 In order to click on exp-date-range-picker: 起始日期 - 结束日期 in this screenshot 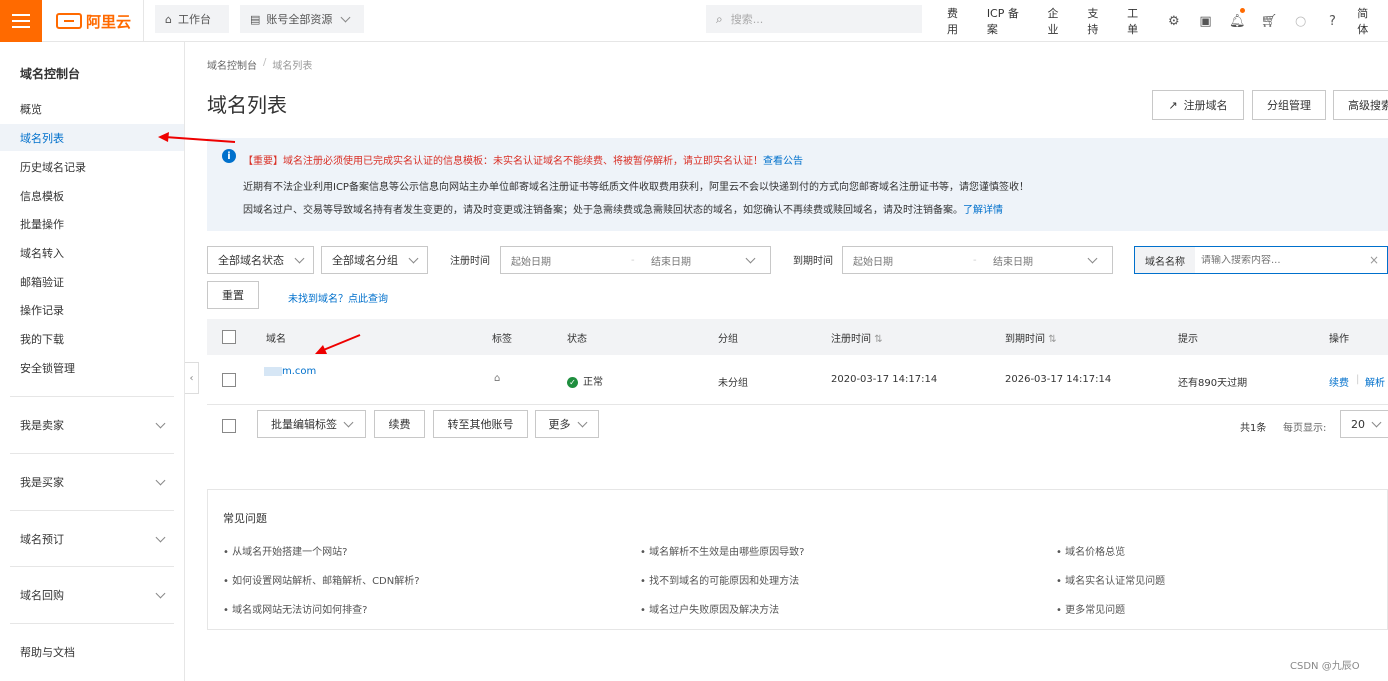, I will do `click(977, 260)`.